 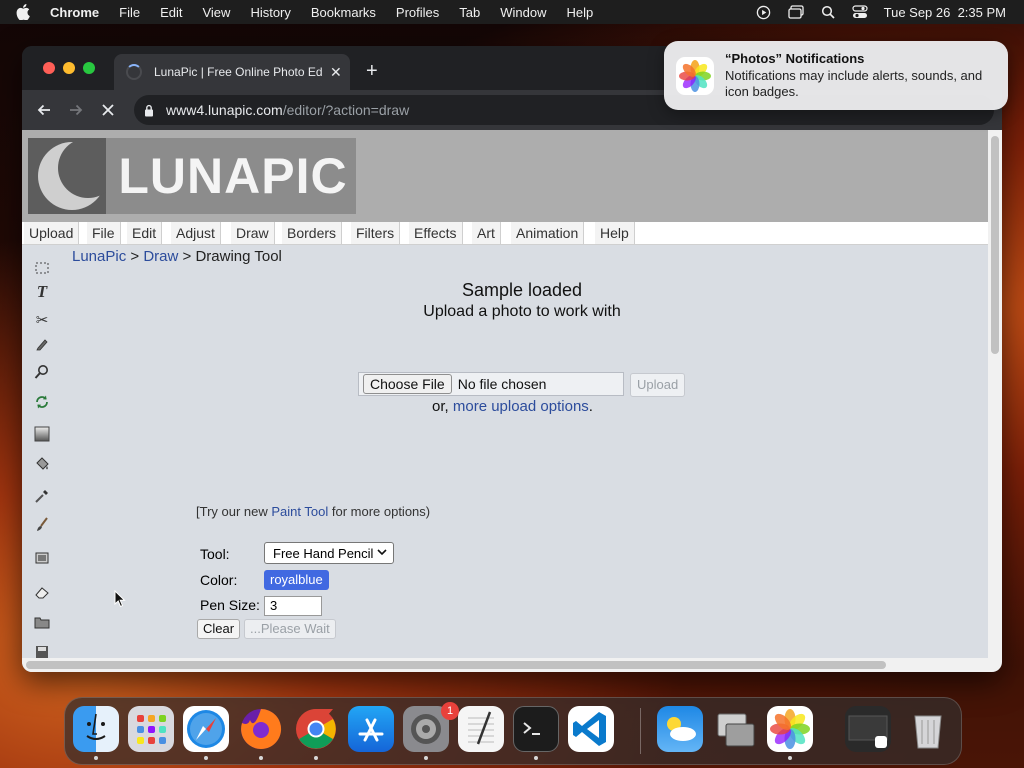 What do you see at coordinates (42, 268) in the screenshot?
I see `selection-icon` at bounding box center [42, 268].